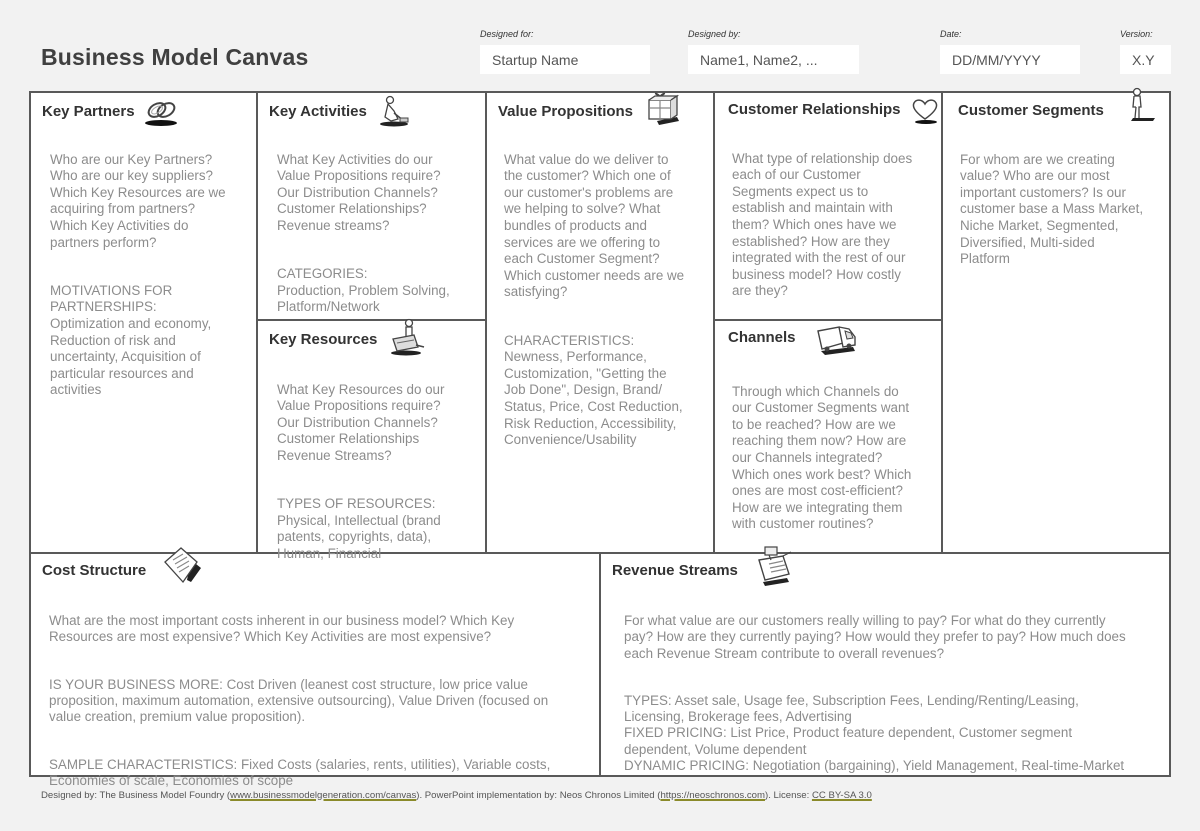 This screenshot has width=1200, height=831. Describe the element at coordinates (762, 337) in the screenshot. I see `channels-title: Channels` at that location.